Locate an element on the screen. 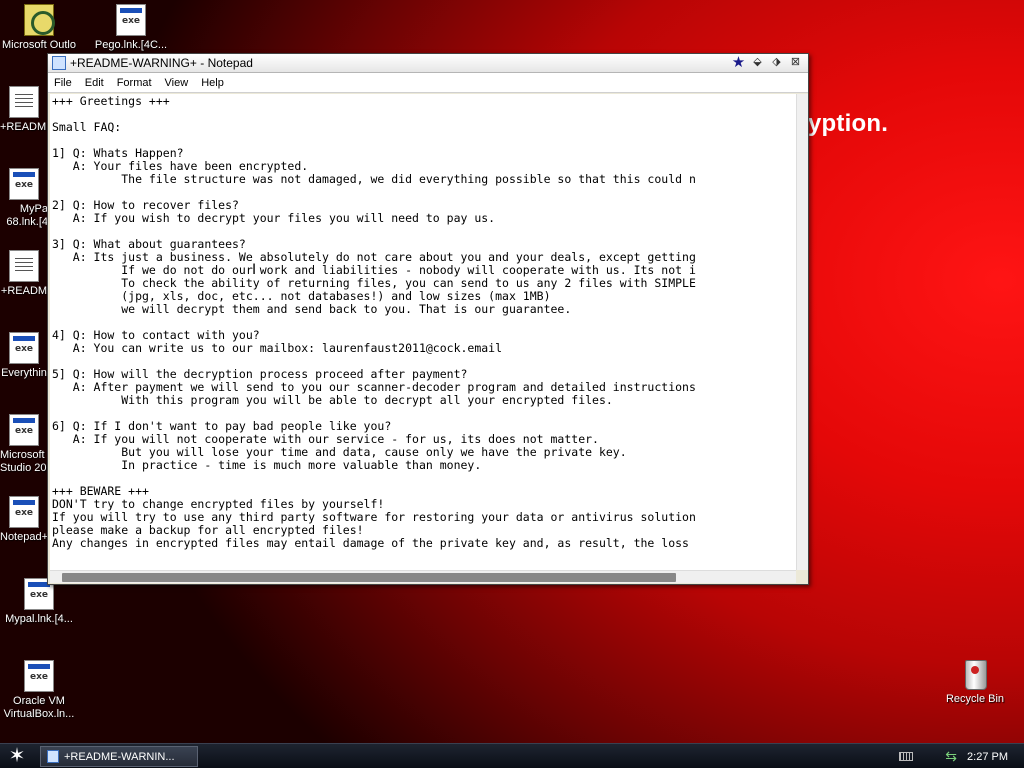  menu-bar: File Edit Format View Help is located at coordinates (428, 83).